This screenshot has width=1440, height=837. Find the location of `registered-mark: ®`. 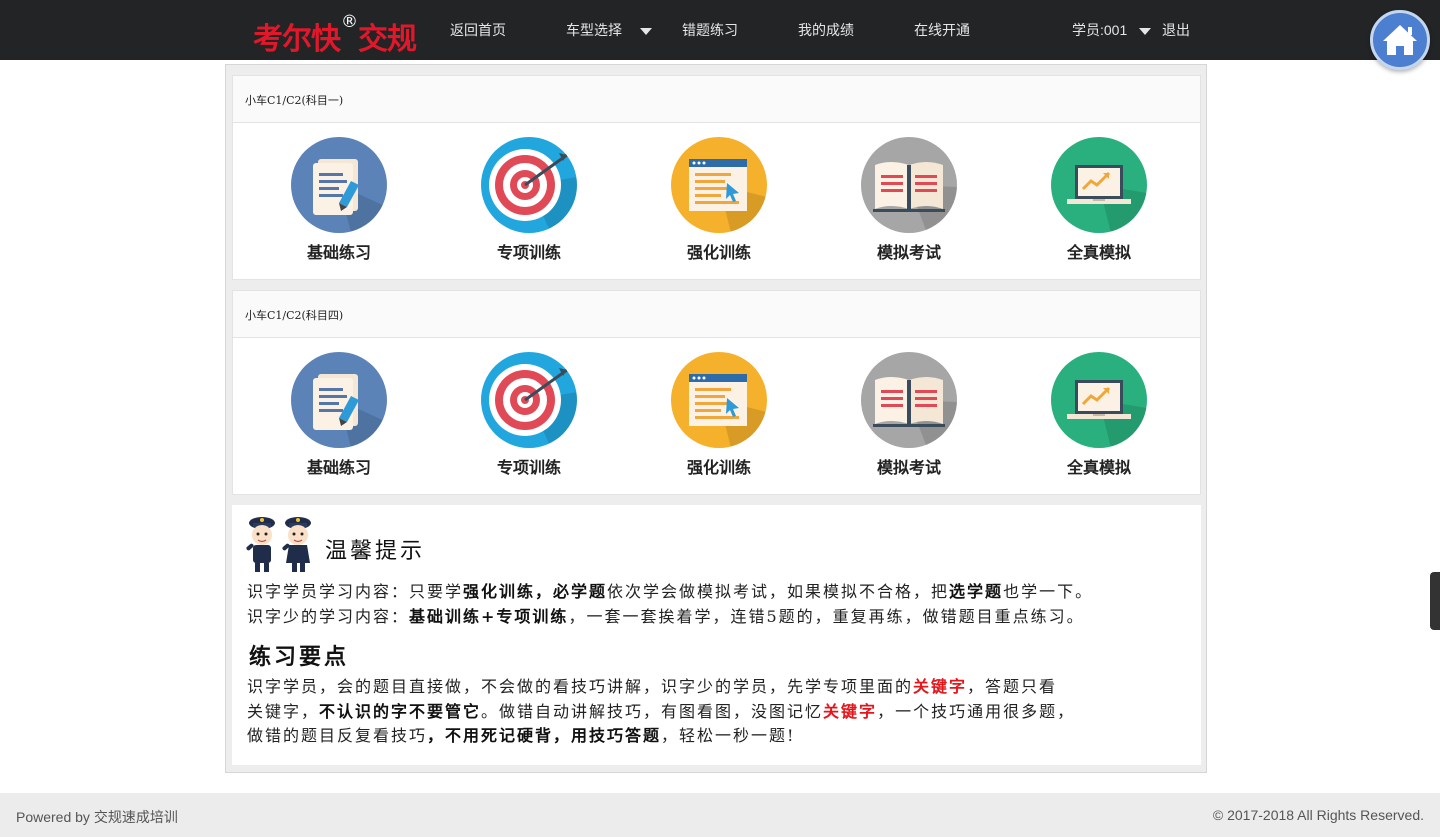

registered-mark: ® is located at coordinates (349, 22).